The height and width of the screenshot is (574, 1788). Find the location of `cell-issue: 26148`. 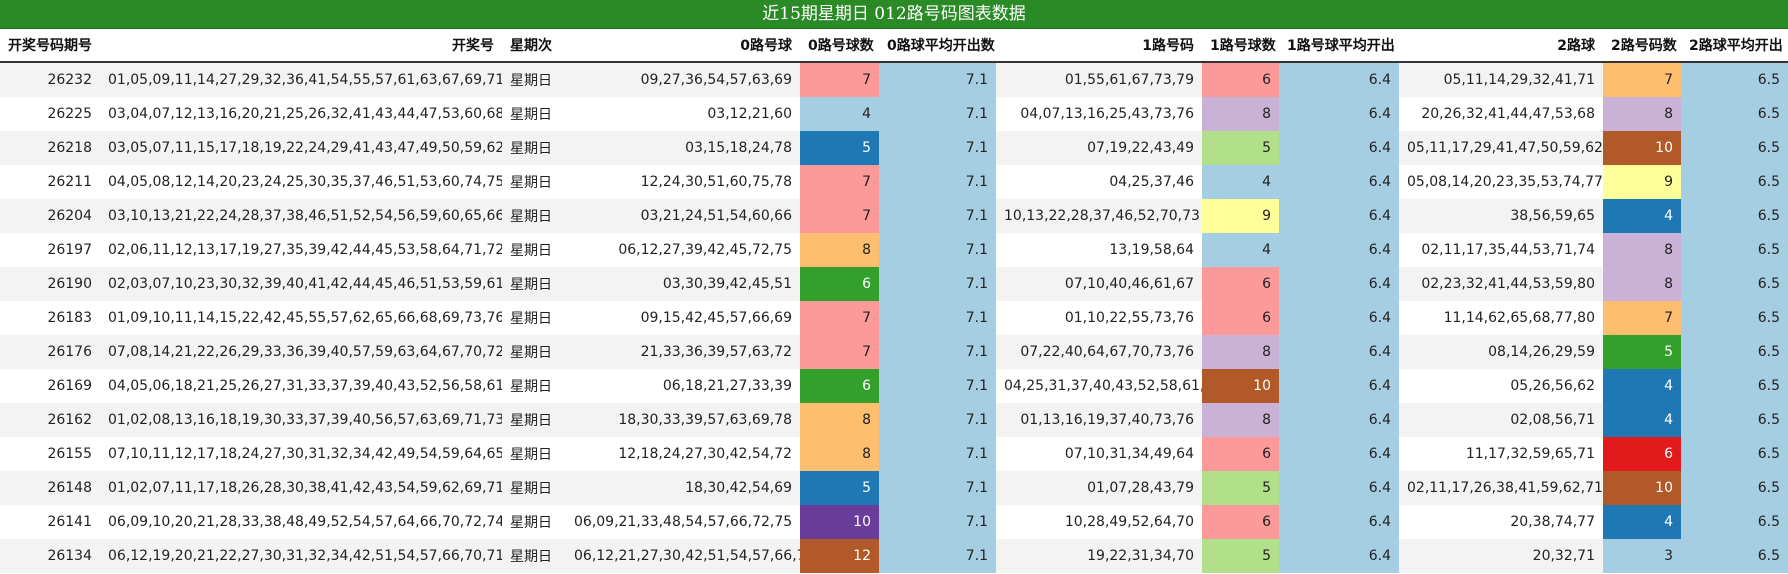

cell-issue: 26148 is located at coordinates (50, 488).